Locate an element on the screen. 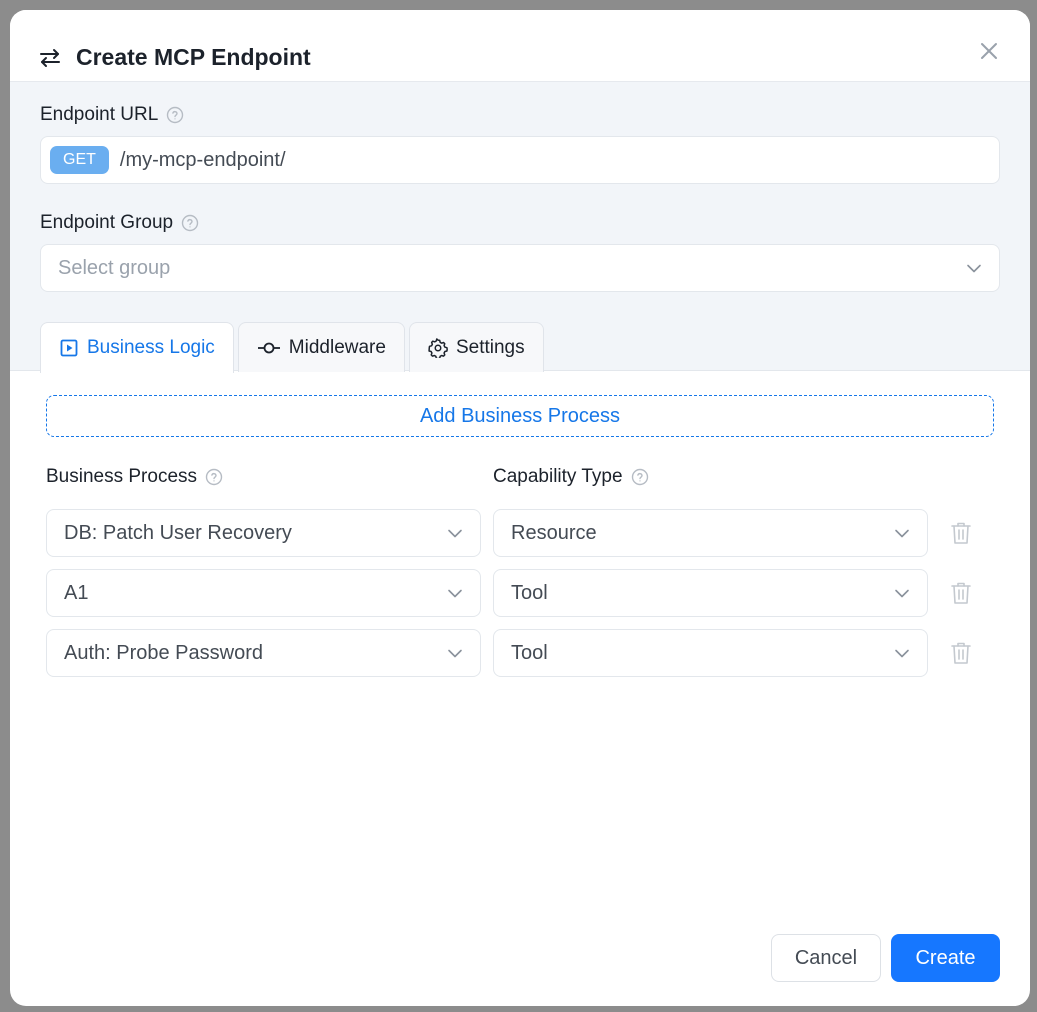 The height and width of the screenshot is (1012, 1037). endpoint-url-input: GET /my-mcp-endpoint/ is located at coordinates (520, 160).